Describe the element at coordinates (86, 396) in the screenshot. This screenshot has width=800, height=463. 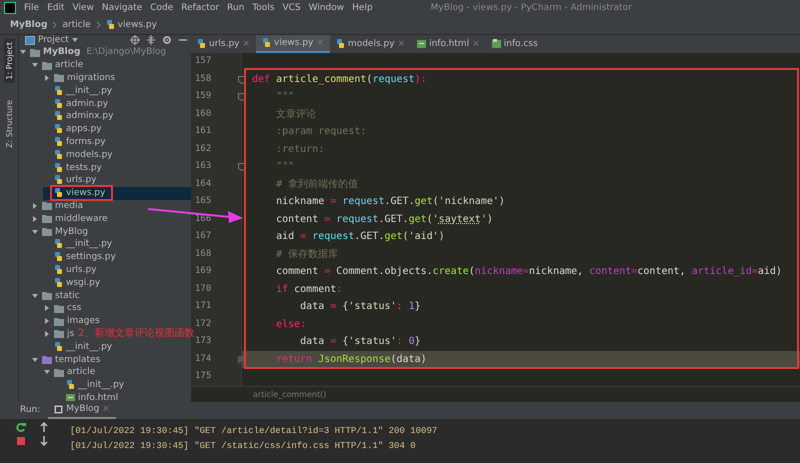
I see `tree-item: info.html` at that location.